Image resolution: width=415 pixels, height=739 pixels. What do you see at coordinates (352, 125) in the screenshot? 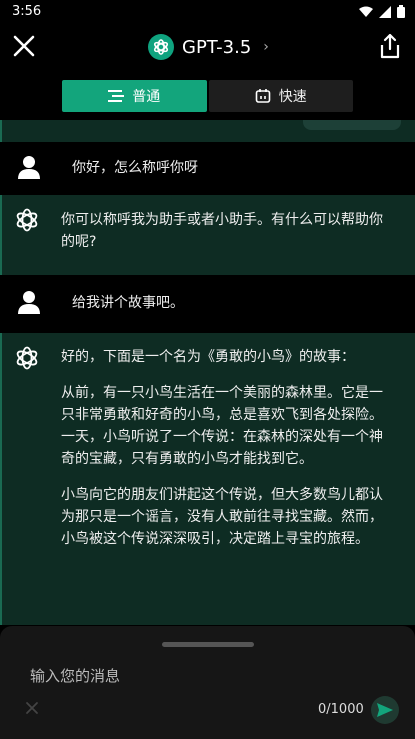
I see `previous-message-bubble` at bounding box center [352, 125].